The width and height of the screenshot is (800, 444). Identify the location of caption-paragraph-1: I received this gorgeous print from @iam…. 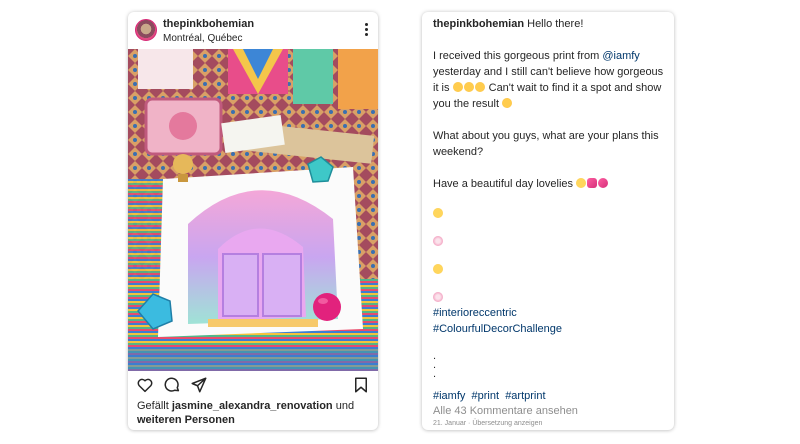
(549, 80).